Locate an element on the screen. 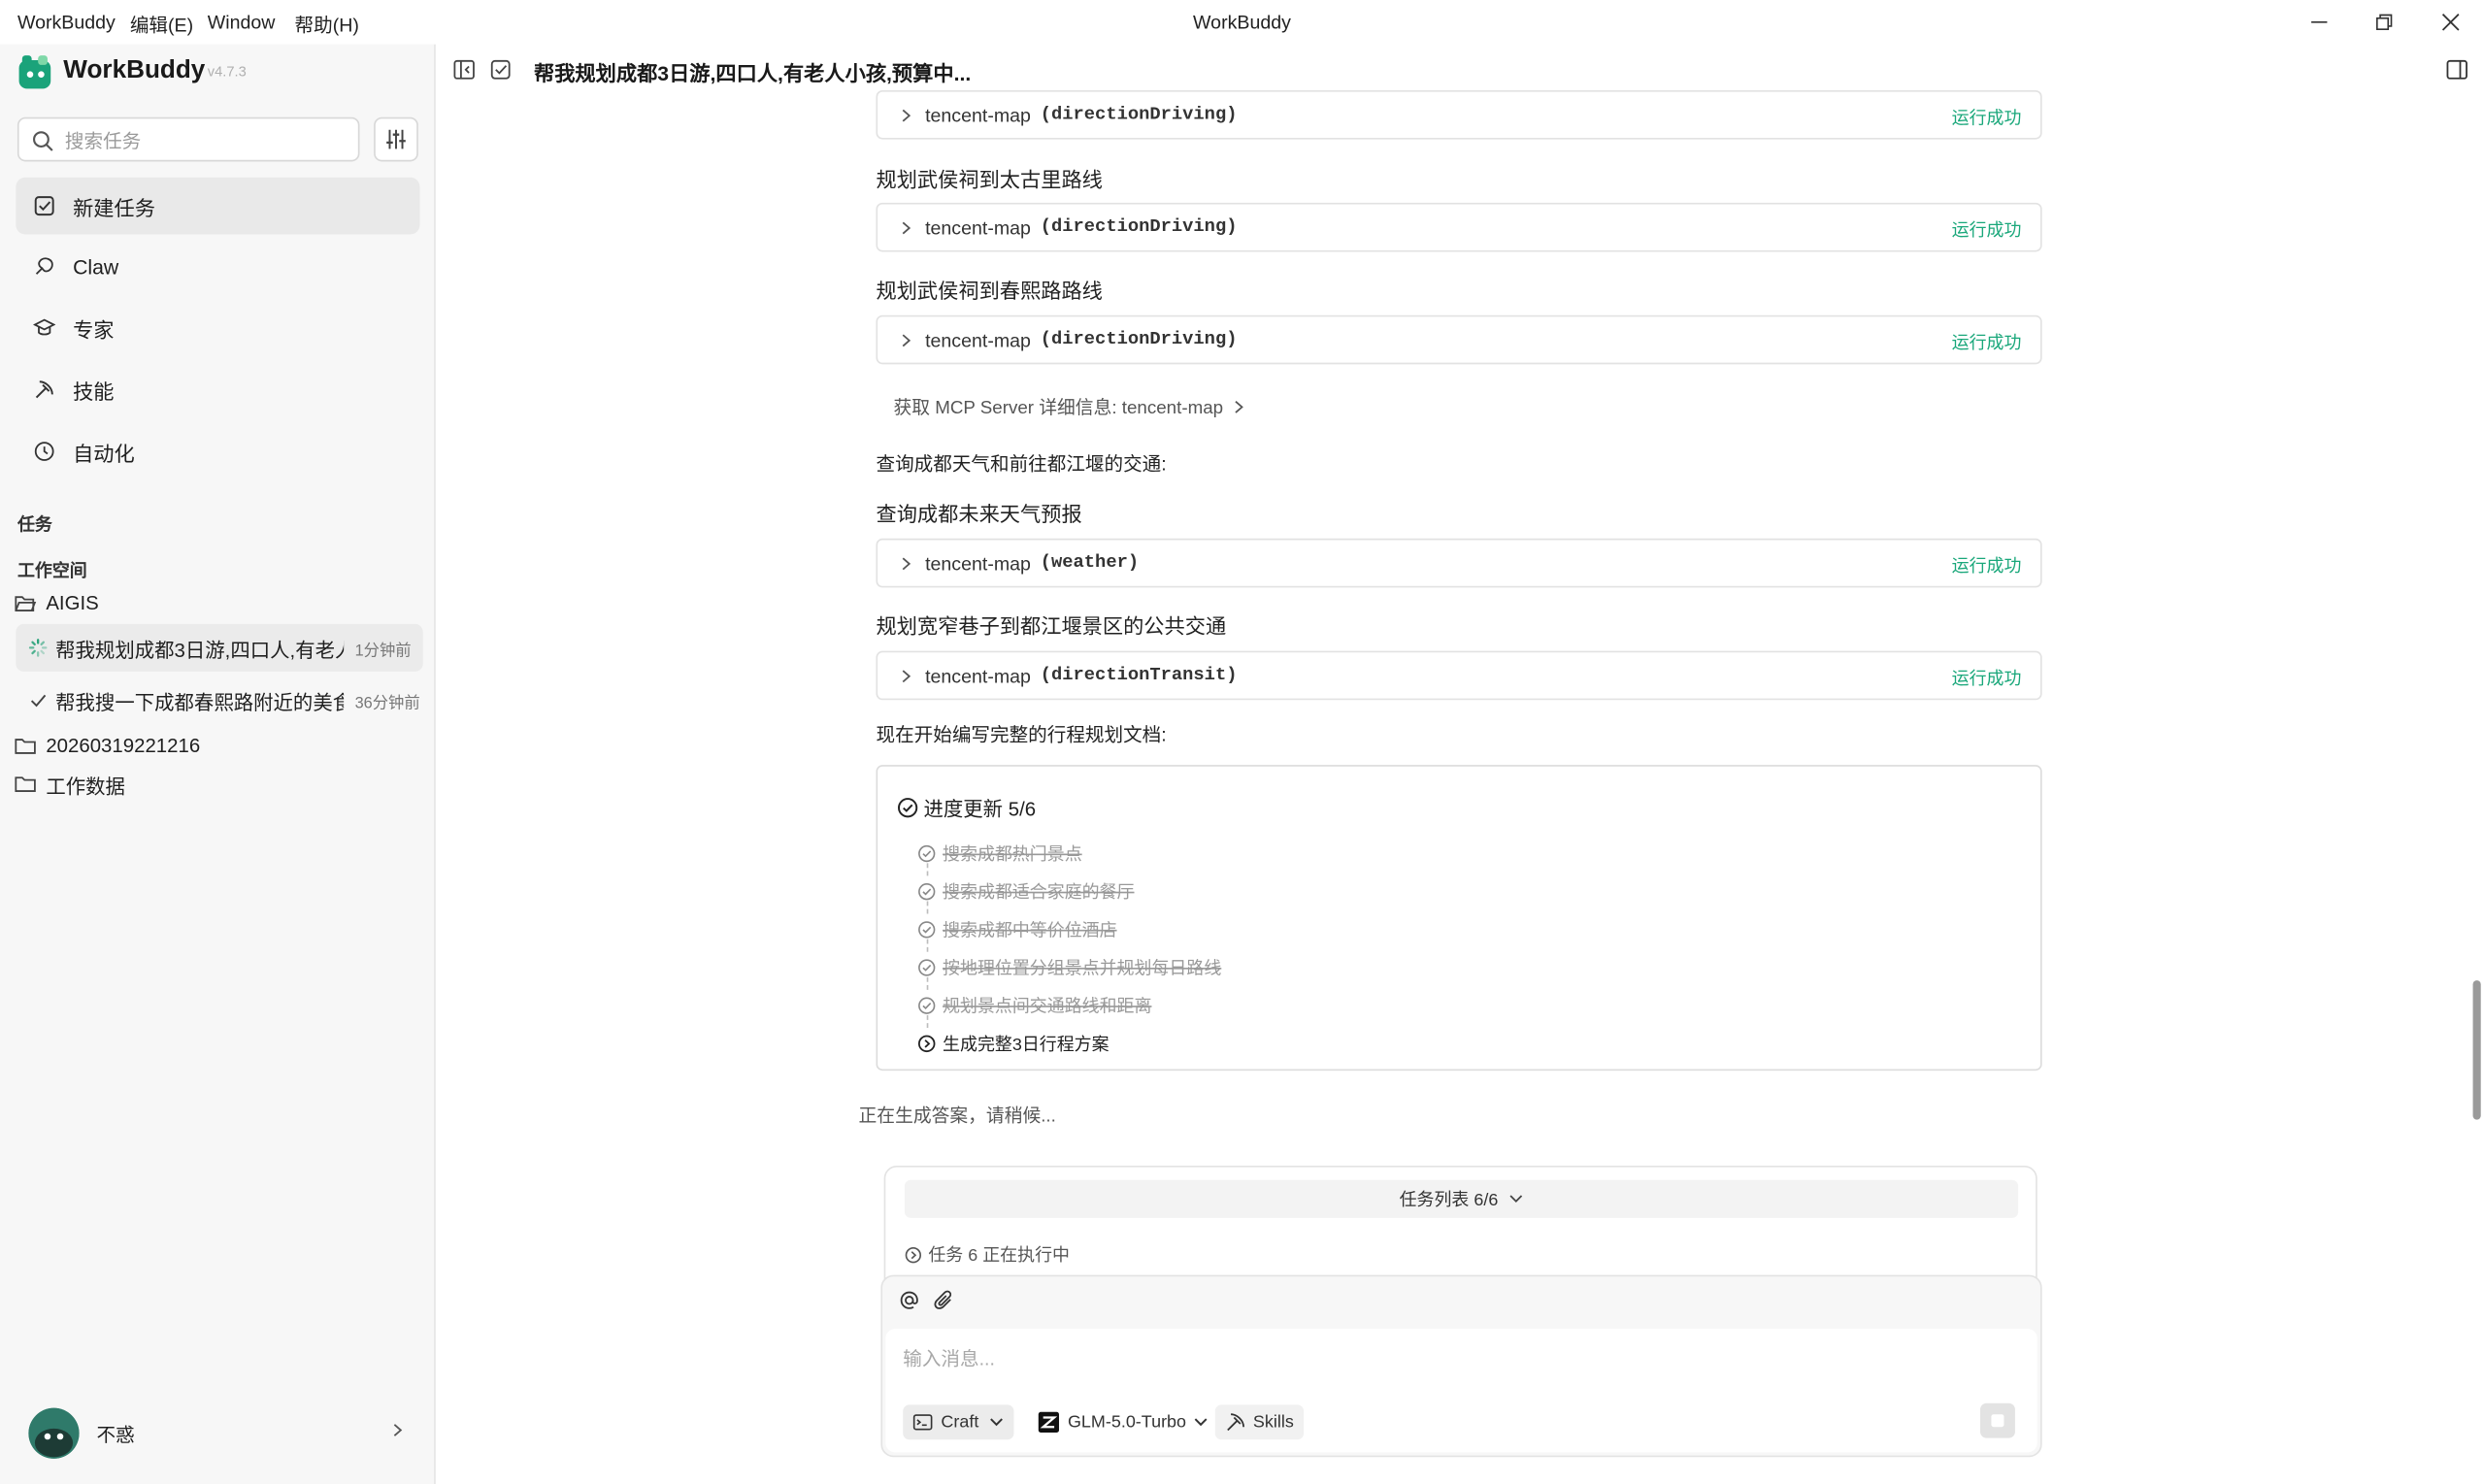  nav-skills: 技能 is located at coordinates (217, 389).